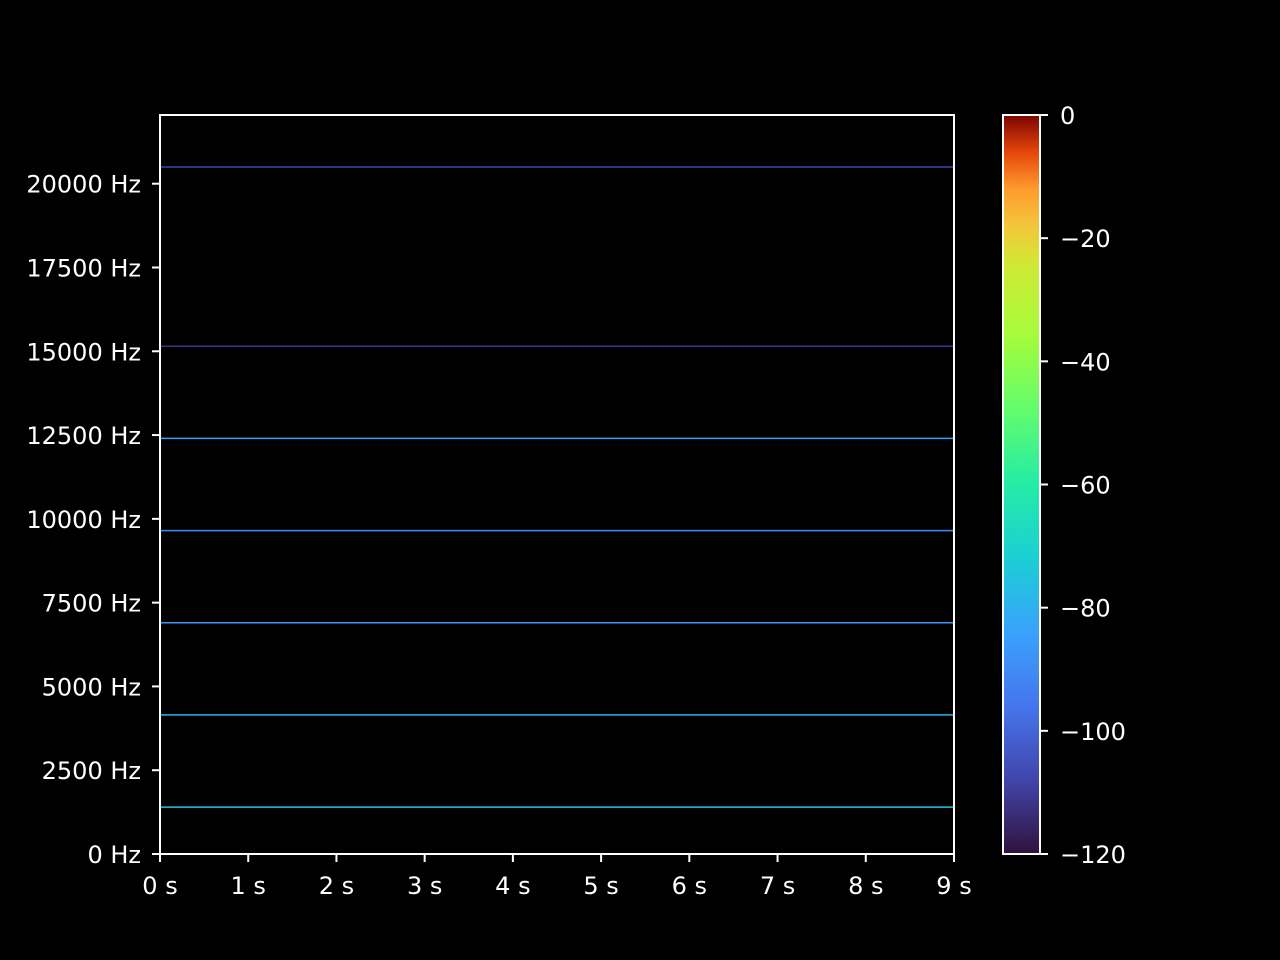 The image size is (1280, 960). I want to click on y-tick-label: 15000 Hz, so click(83, 352).